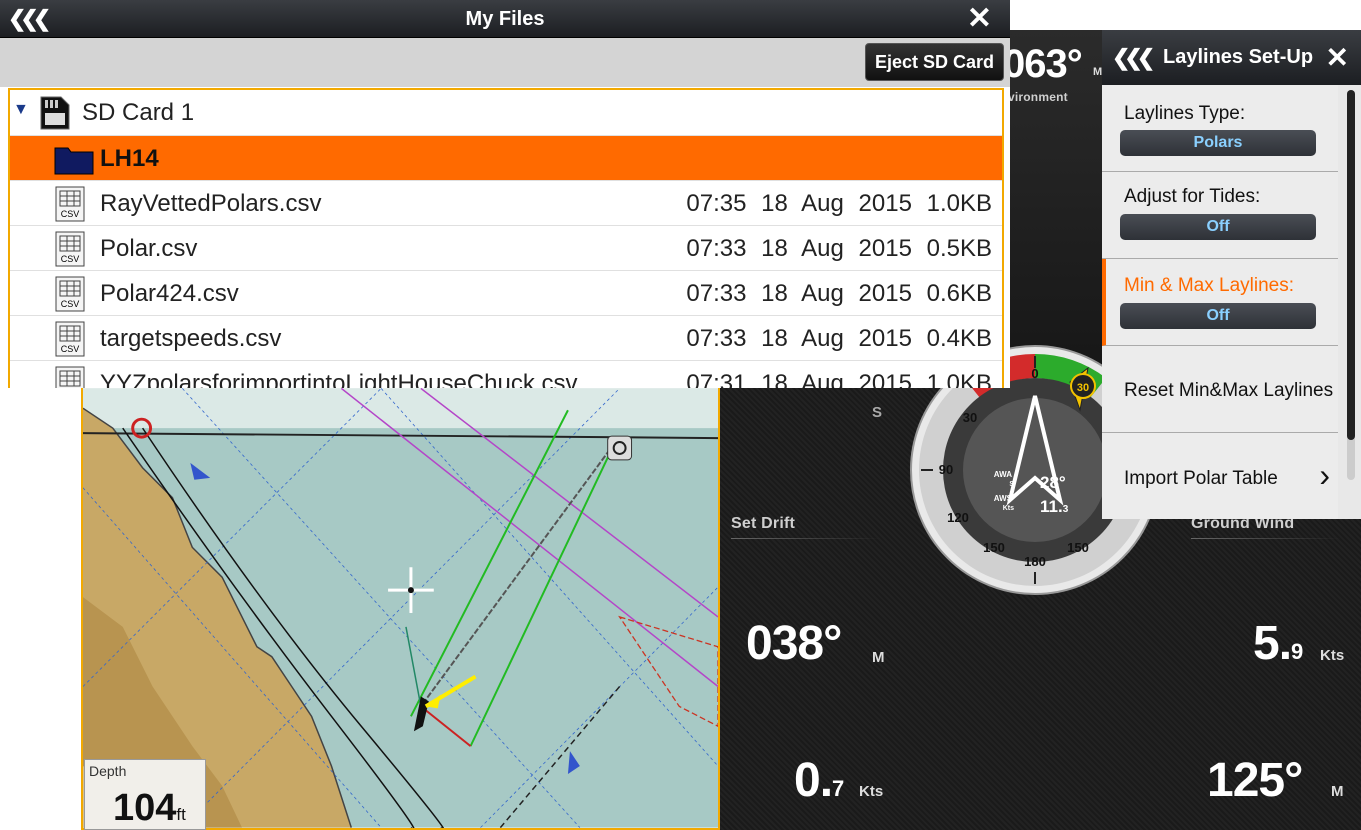  I want to click on folder-icon, so click(74, 161).